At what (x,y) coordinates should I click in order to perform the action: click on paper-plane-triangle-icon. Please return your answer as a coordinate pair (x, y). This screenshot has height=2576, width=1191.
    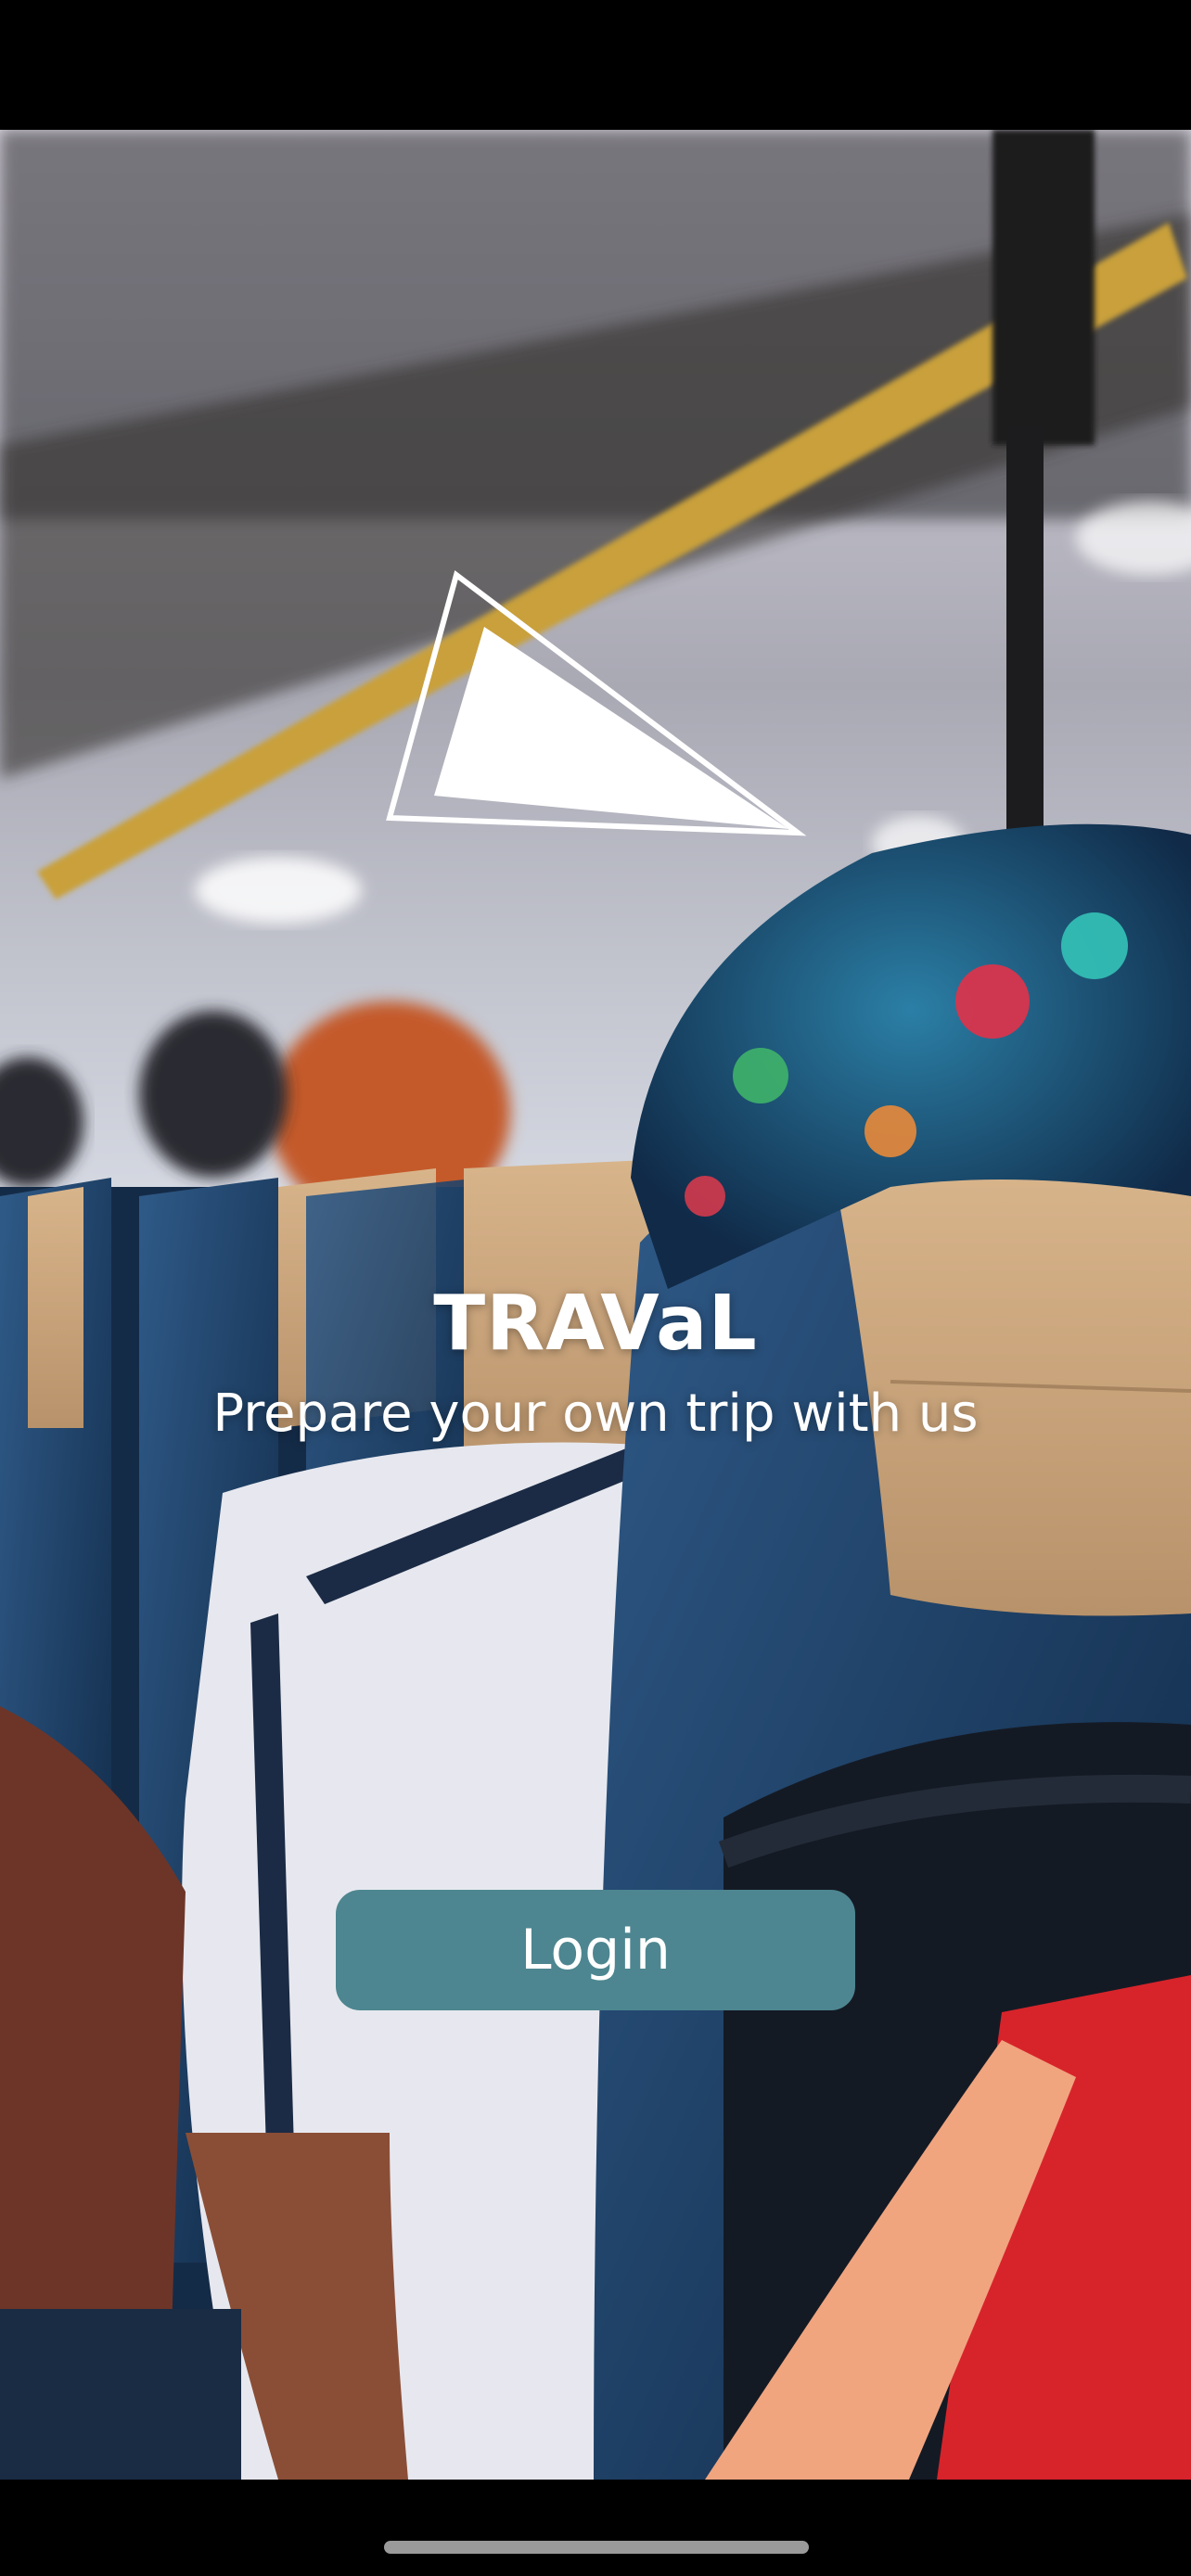
    Looking at the image, I should click on (593, 705).